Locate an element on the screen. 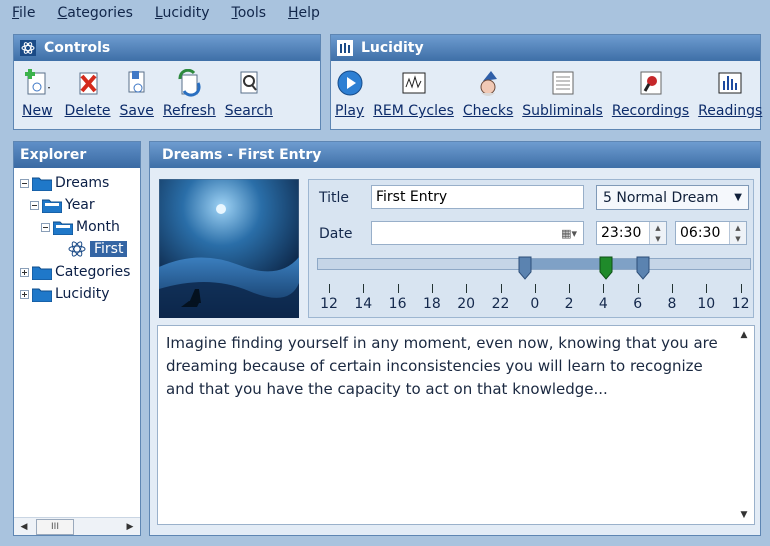 The height and width of the screenshot is (546, 770). search-button: Search is located at coordinates (249, 94).